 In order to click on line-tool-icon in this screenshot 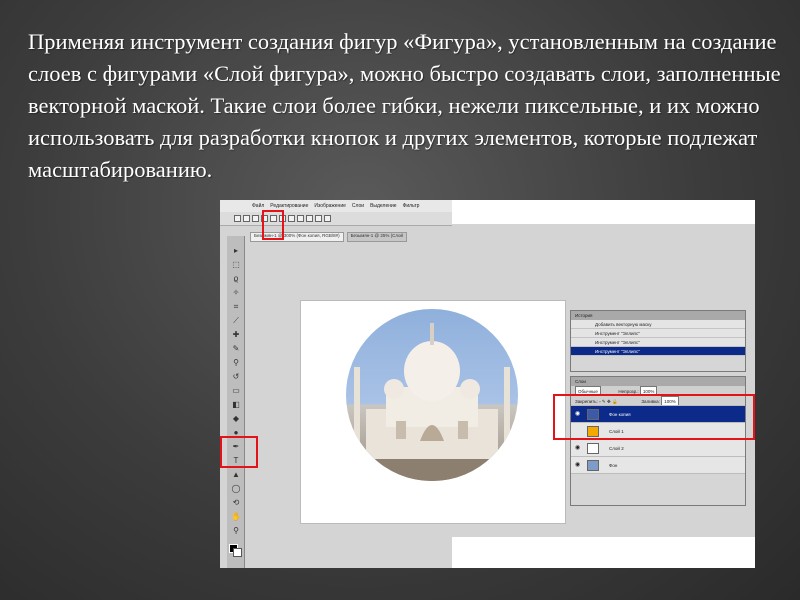, I will do `click(318, 218)`.